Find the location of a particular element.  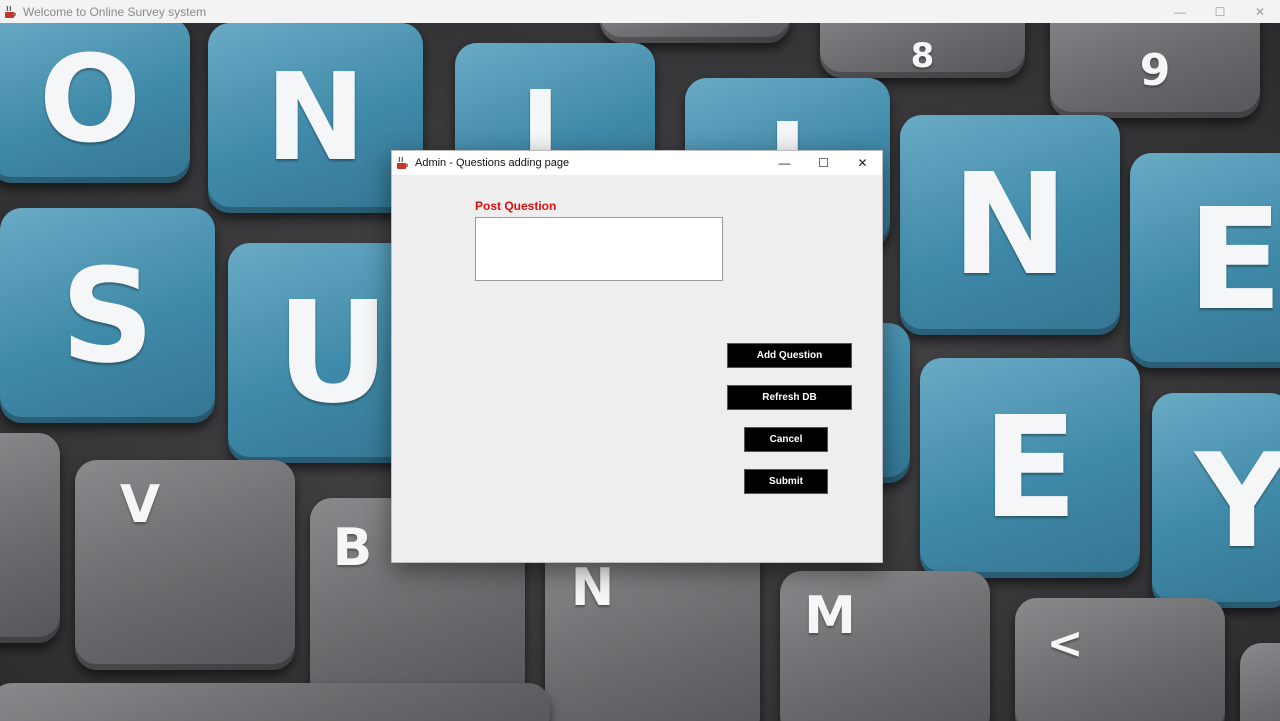

post-question-label: Post Question is located at coordinates (516, 206).